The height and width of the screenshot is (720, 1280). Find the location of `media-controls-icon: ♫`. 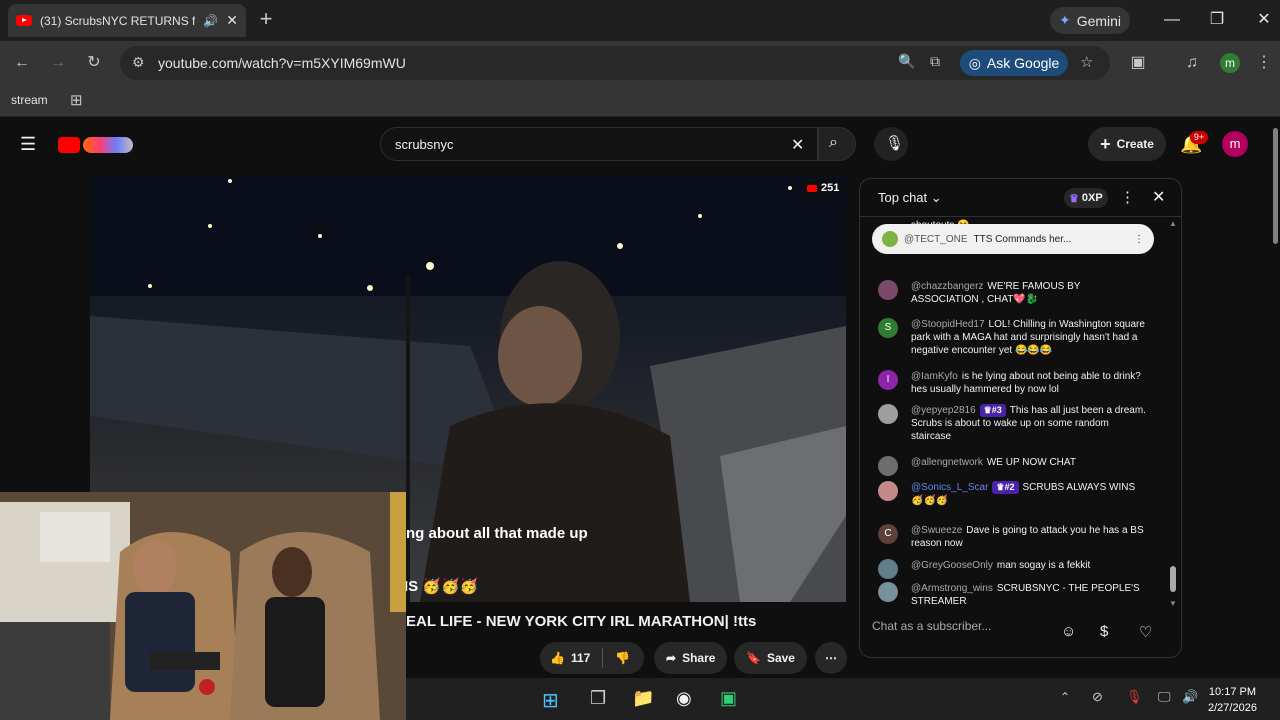

media-controls-icon: ♫ is located at coordinates (1192, 63).